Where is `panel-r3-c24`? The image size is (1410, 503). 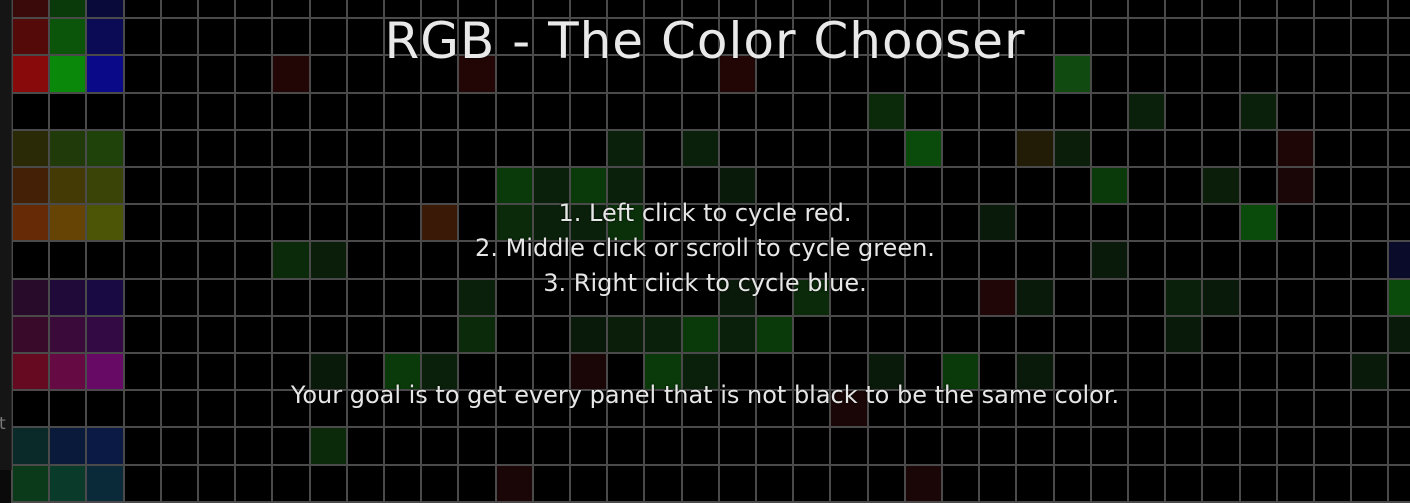 panel-r3-c24 is located at coordinates (923, 111).